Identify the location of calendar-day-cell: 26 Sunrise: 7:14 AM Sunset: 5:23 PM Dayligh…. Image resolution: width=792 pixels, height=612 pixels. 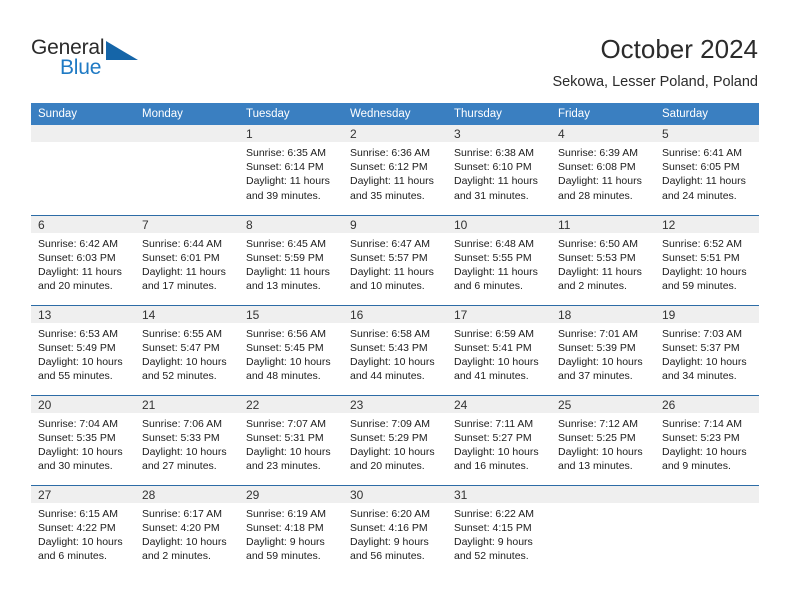
(707, 439).